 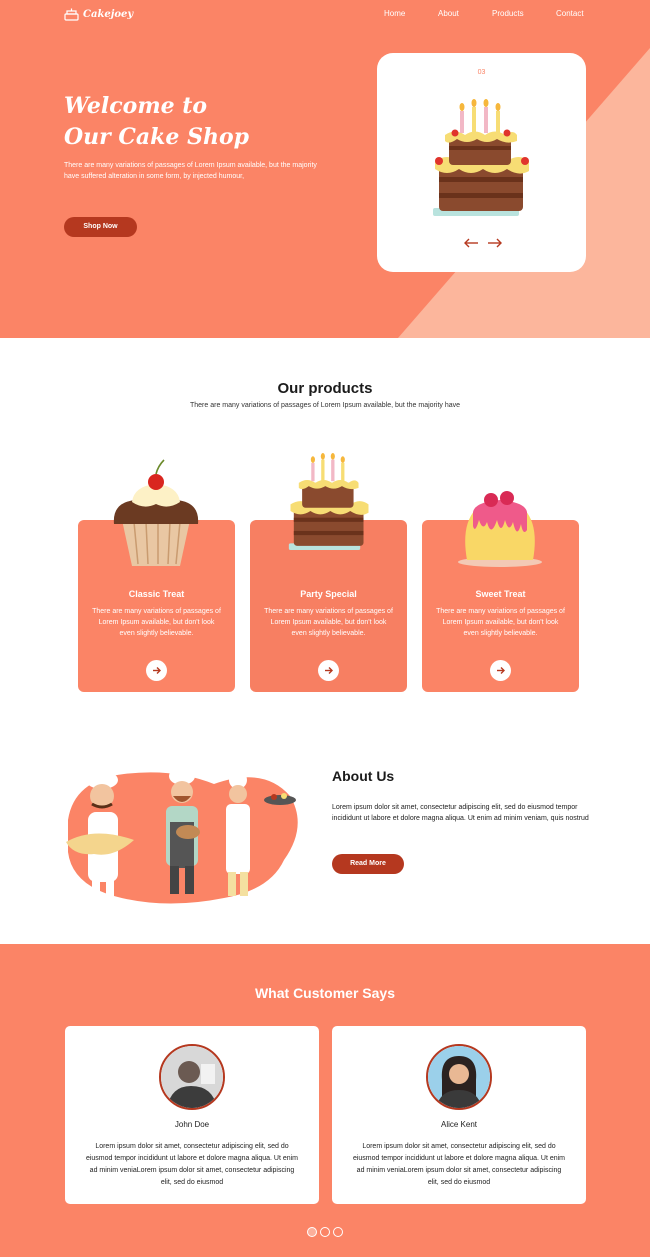 What do you see at coordinates (368, 864) in the screenshot?
I see `read-more-button: Read More` at bounding box center [368, 864].